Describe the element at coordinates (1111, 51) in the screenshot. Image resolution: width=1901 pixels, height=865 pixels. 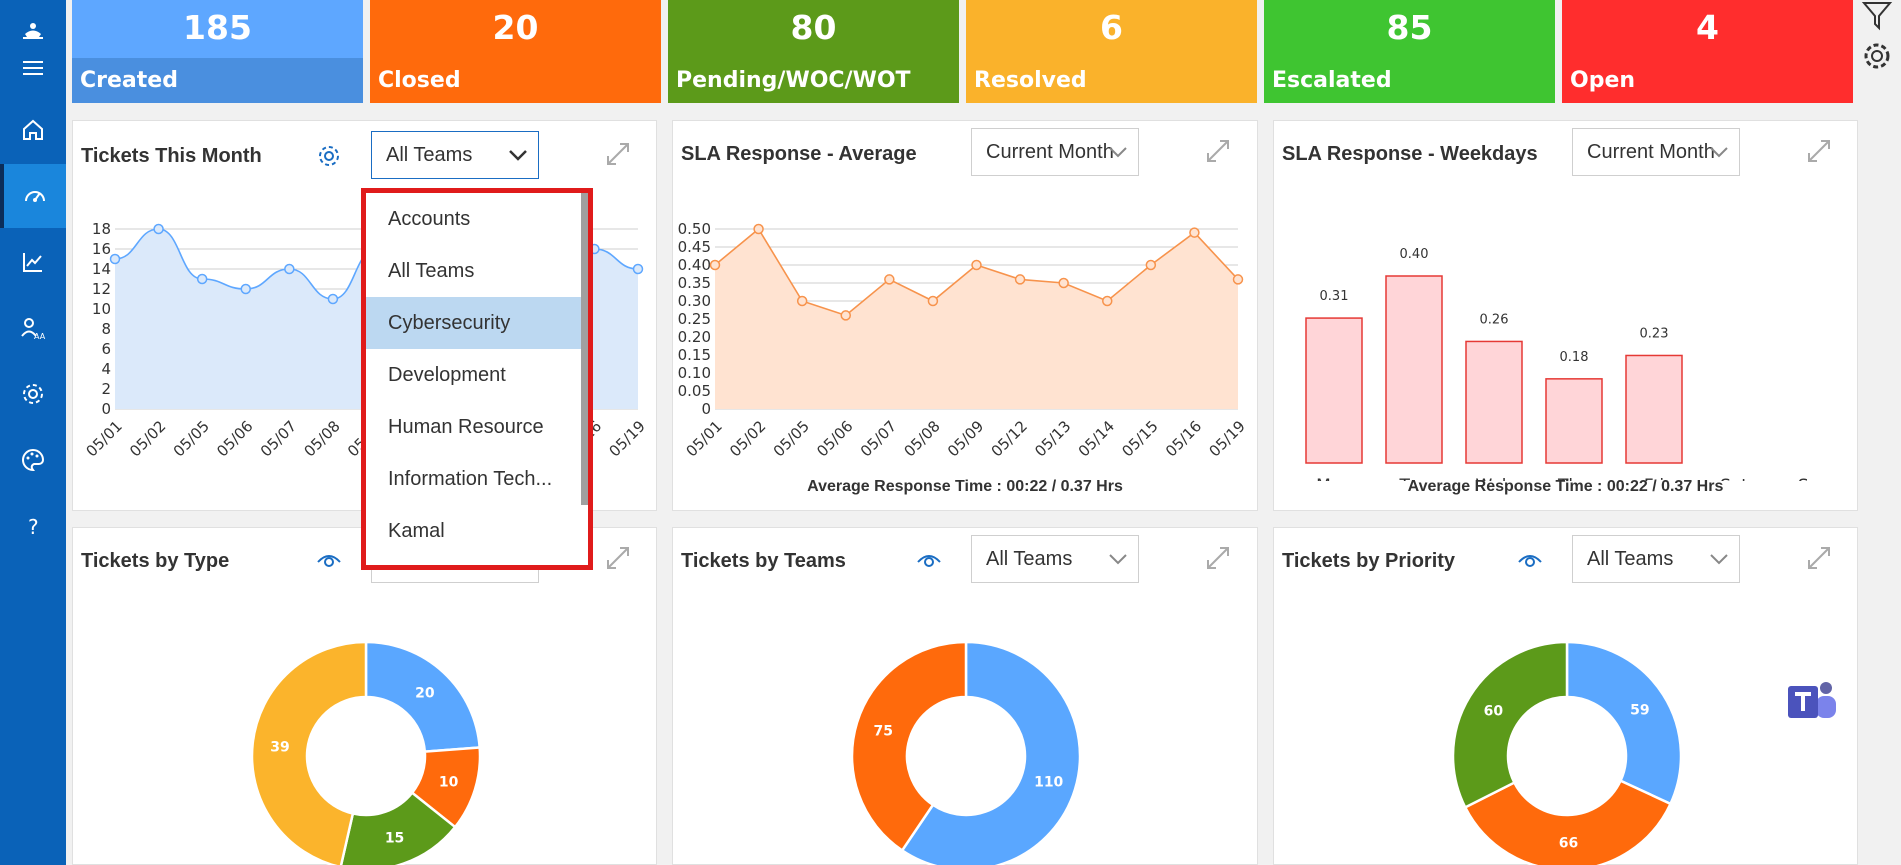
I see `stat-card-resolved: 6 Resolved` at that location.